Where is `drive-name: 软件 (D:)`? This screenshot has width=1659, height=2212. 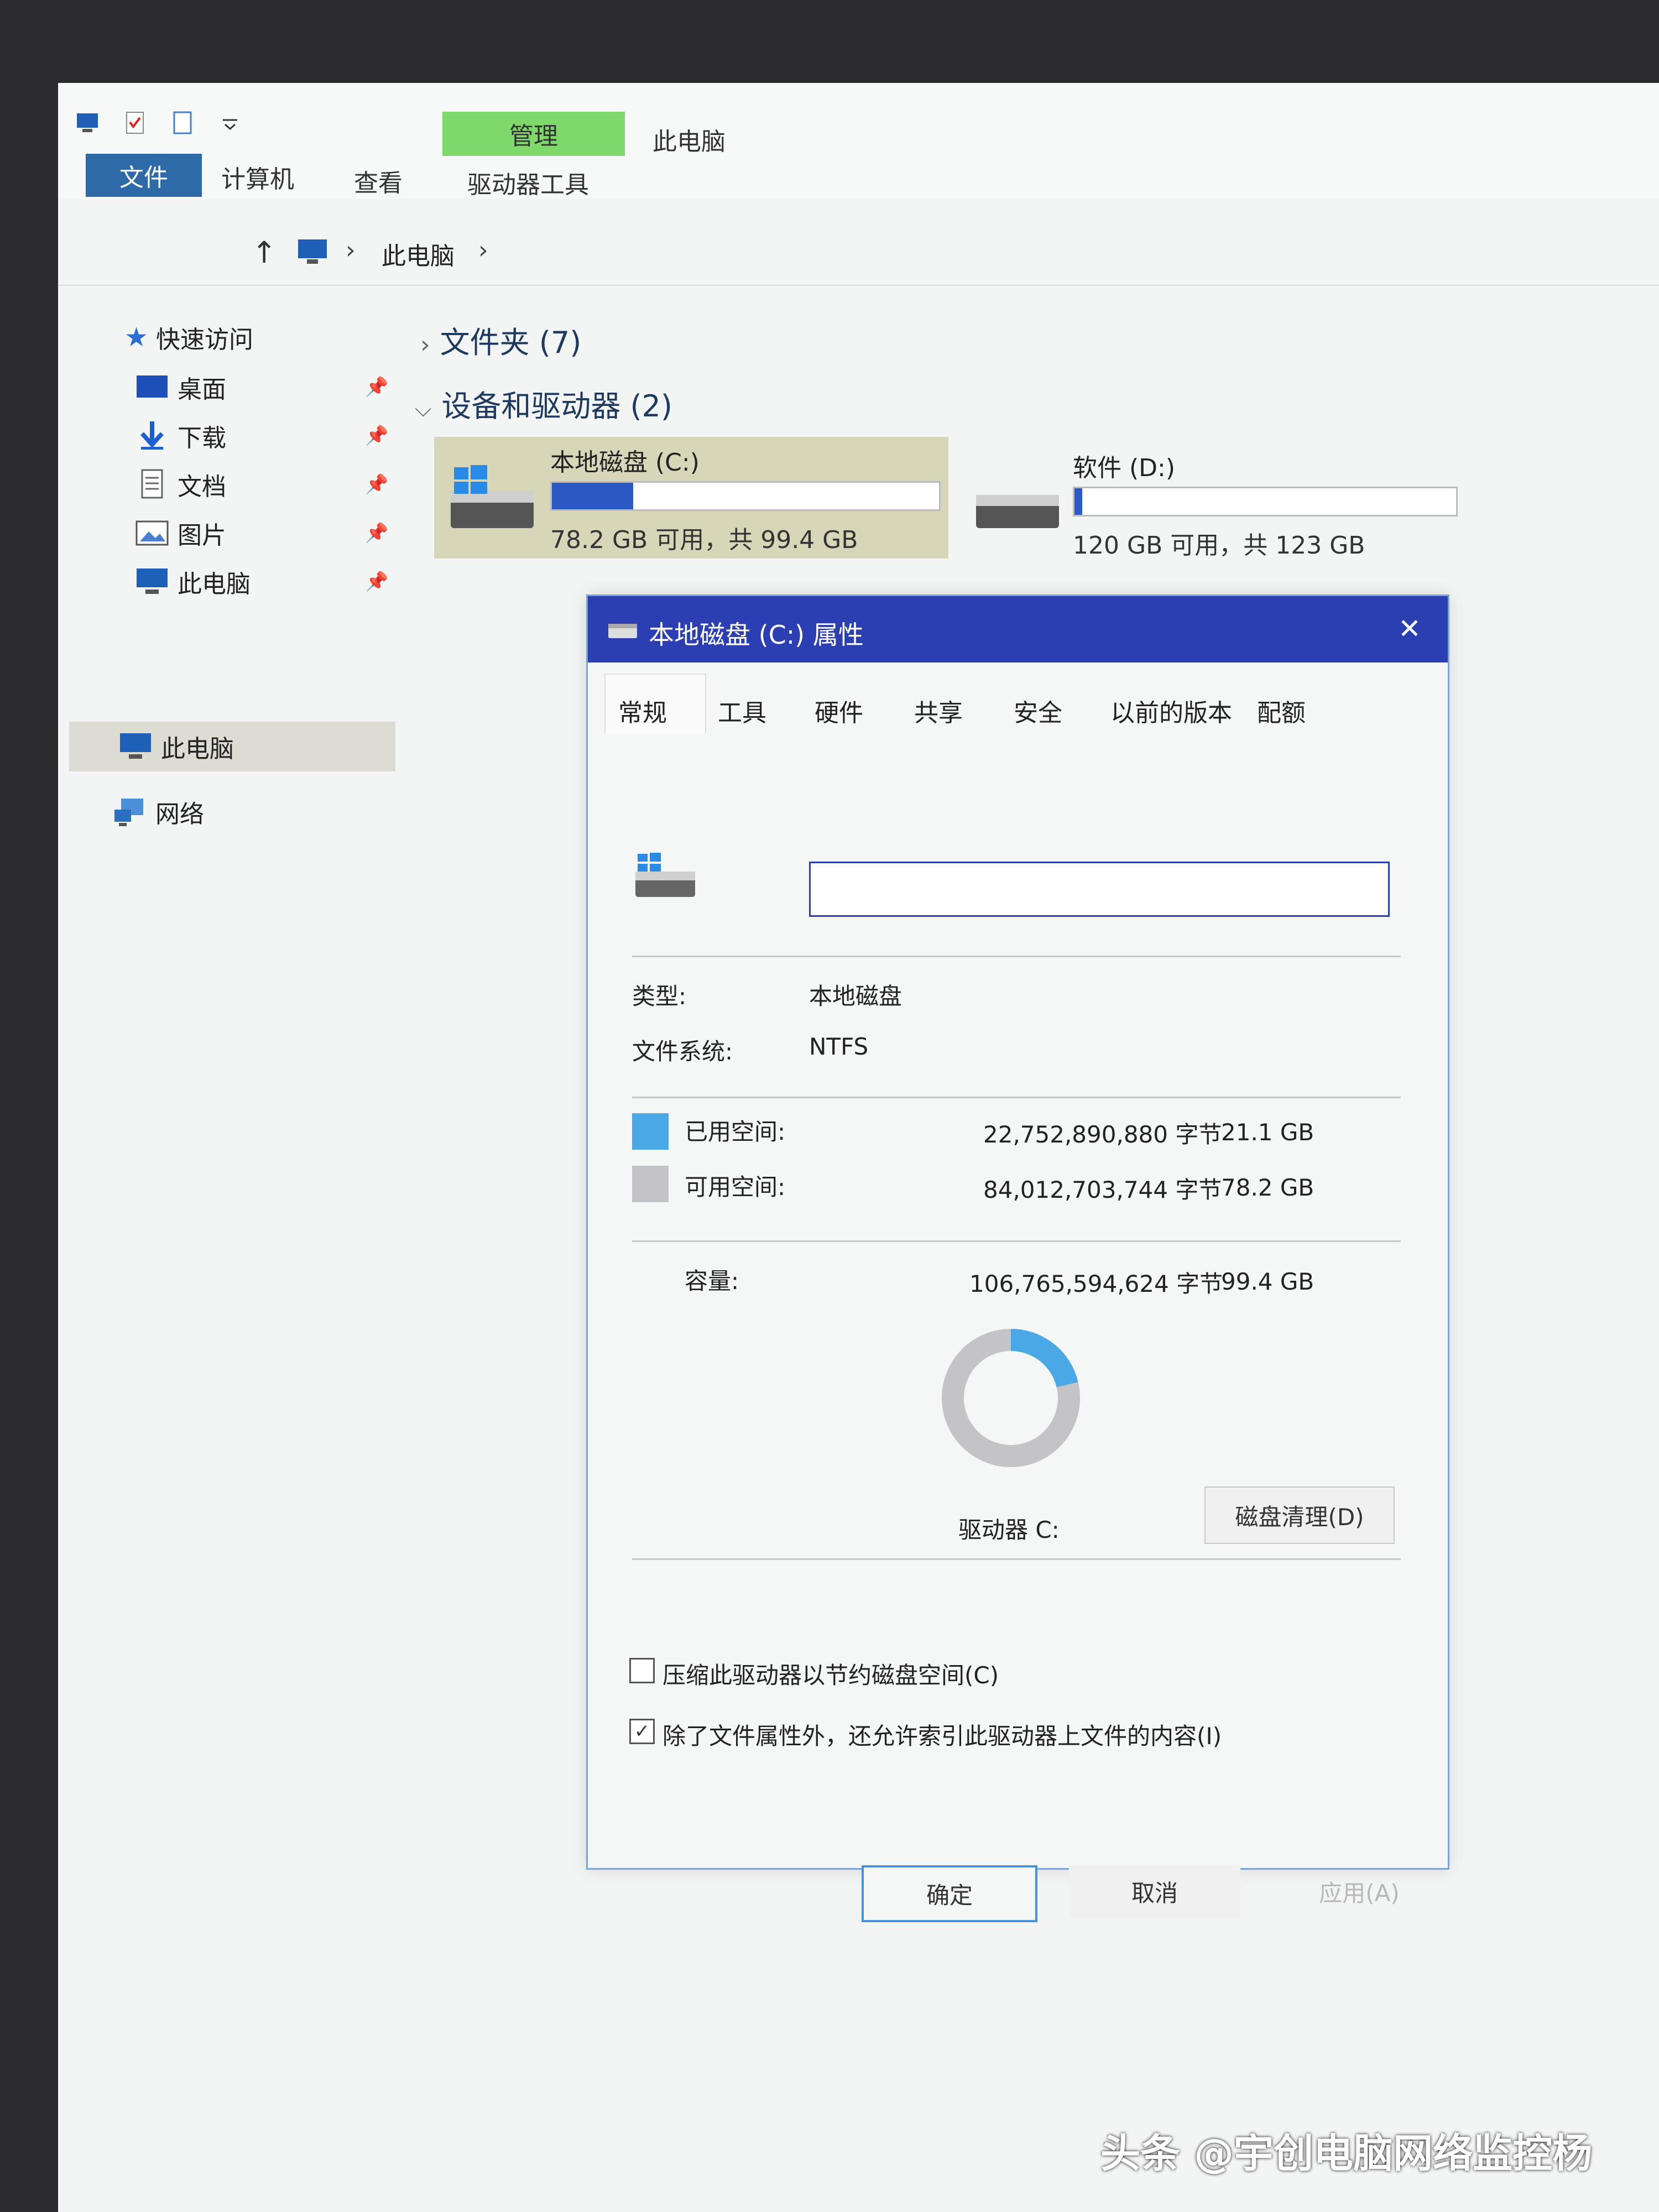
drive-name: 软件 (D:) is located at coordinates (1125, 468).